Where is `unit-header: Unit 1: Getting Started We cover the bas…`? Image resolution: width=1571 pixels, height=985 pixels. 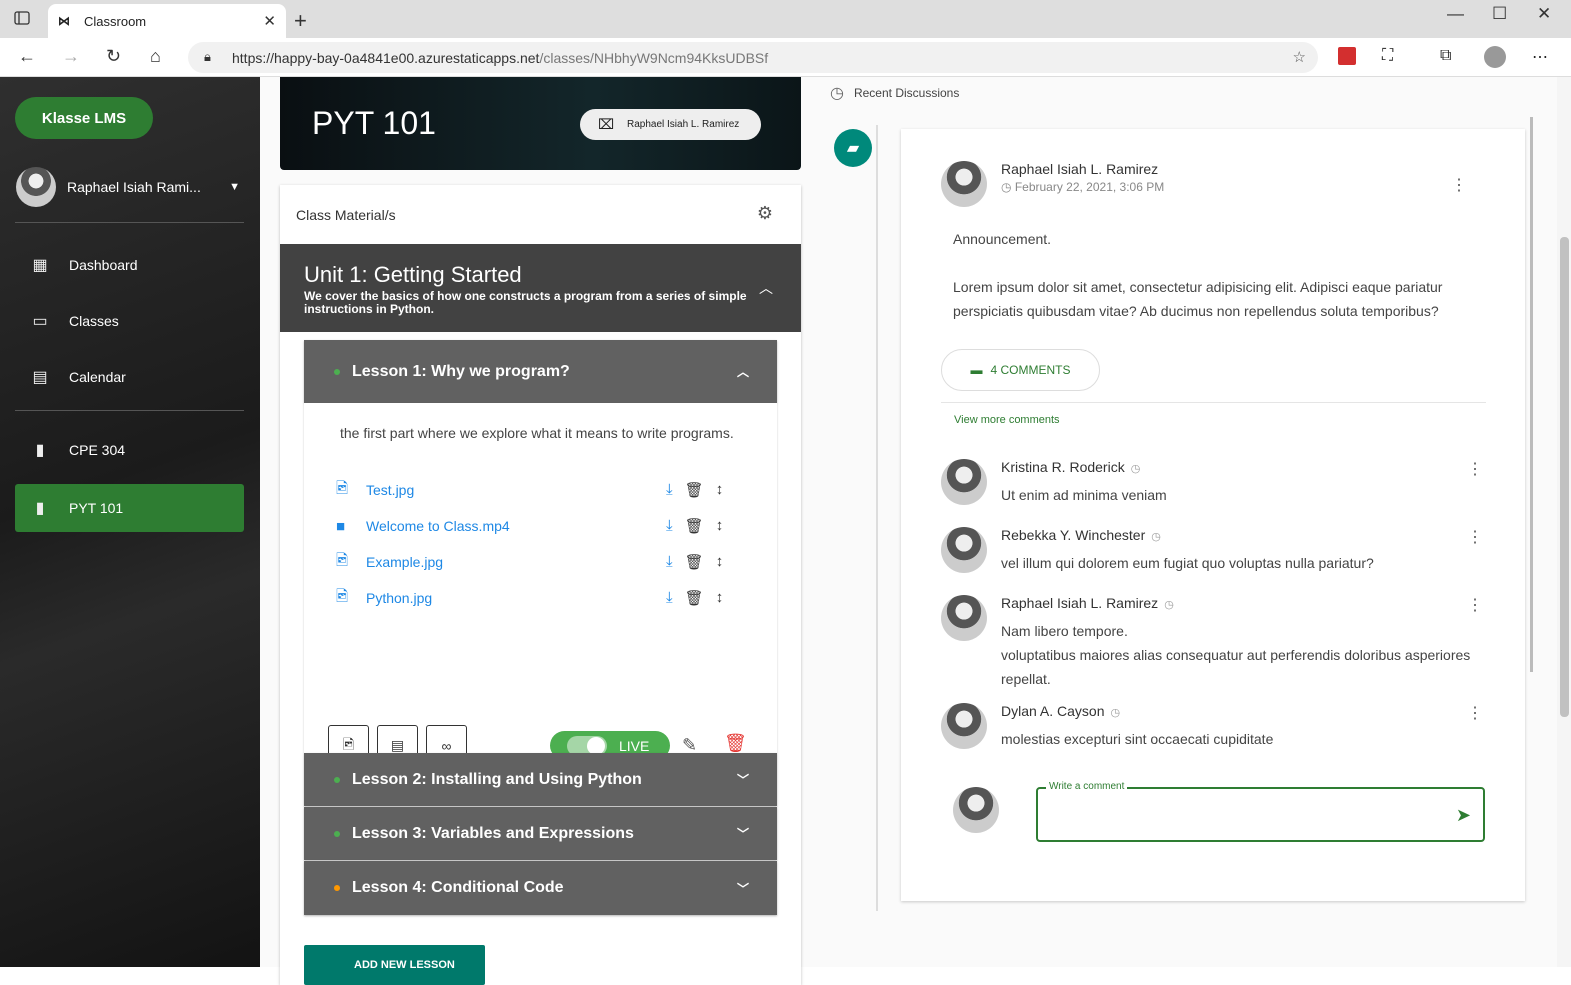
unit-header: Unit 1: Getting Started We cover the bas… is located at coordinates (540, 288).